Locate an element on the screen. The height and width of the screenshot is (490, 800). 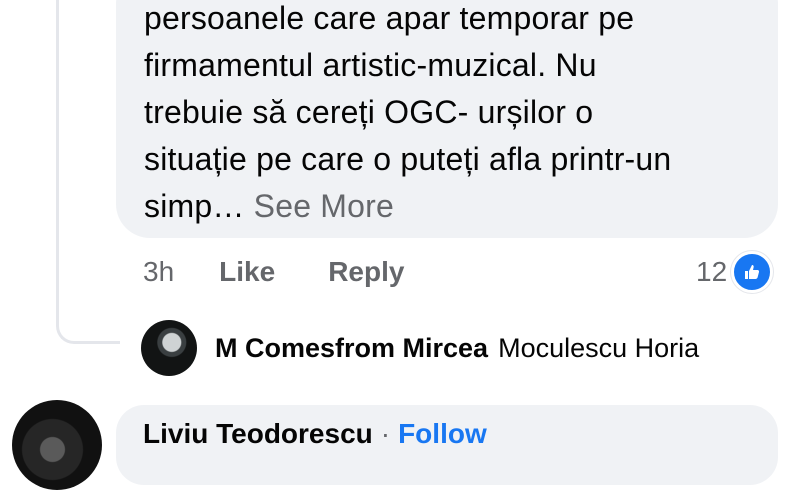
comment-actions: 3h Like Reply is located at coordinates (273, 272).